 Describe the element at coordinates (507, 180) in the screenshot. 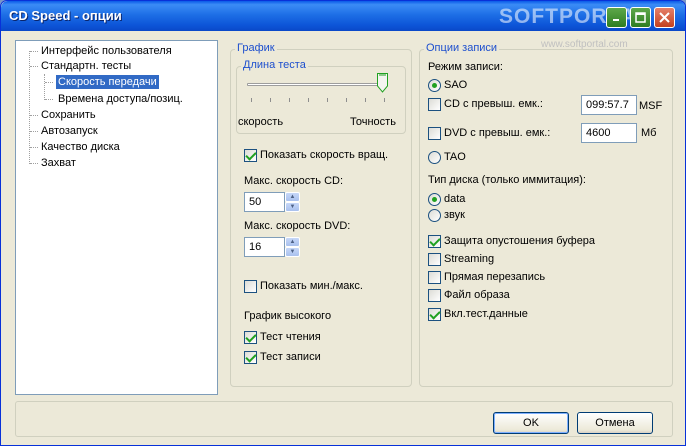

I see `disc-type-label: Тип диска (только иммитация):` at that location.